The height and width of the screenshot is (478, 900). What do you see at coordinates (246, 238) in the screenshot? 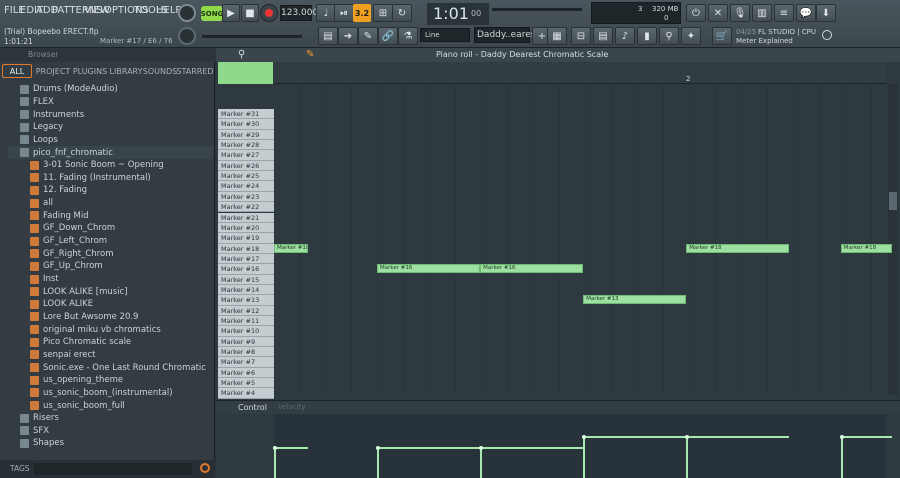
I see `piano-key: Marker #19` at bounding box center [246, 238].